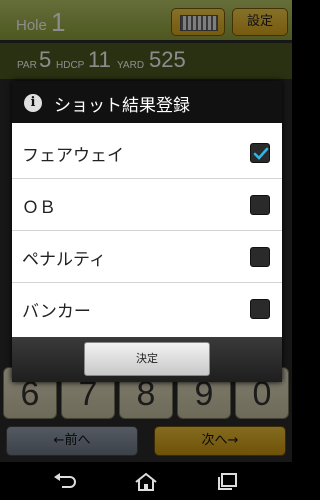  I want to click on option-fairway: フェアウェイ, so click(147, 153).